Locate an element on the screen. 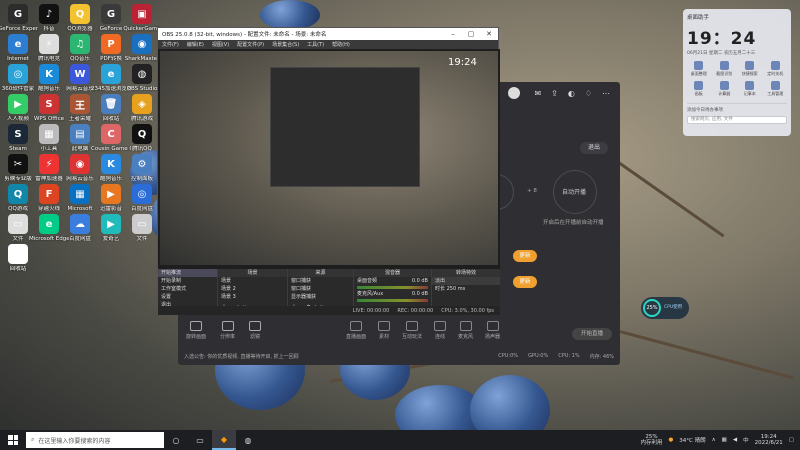 Image resolution: width=800 pixels, height=450 pixels. taskbar-clock: 19:24 2022/6/21 is located at coordinates (769, 440).